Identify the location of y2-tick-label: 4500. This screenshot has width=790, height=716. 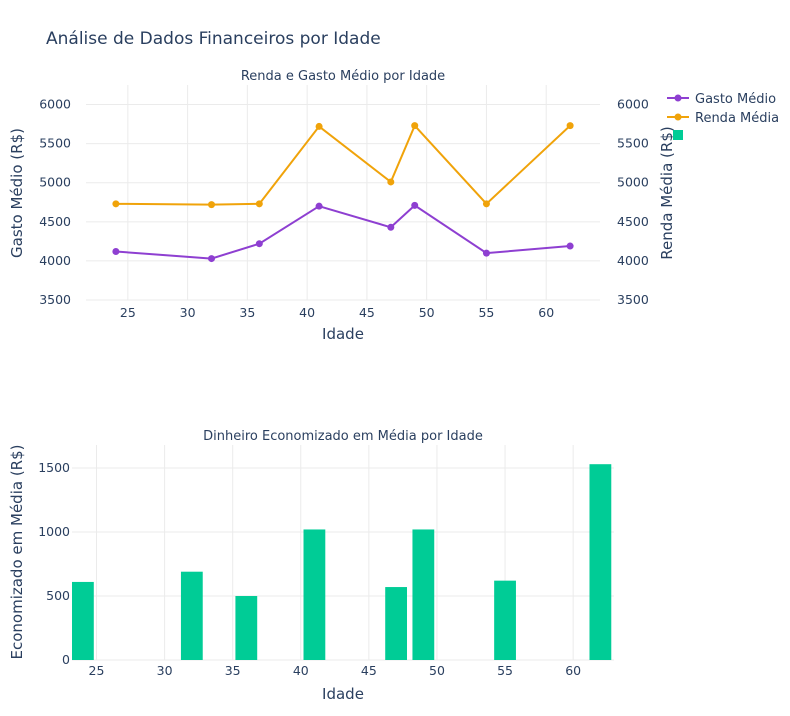
(633, 221).